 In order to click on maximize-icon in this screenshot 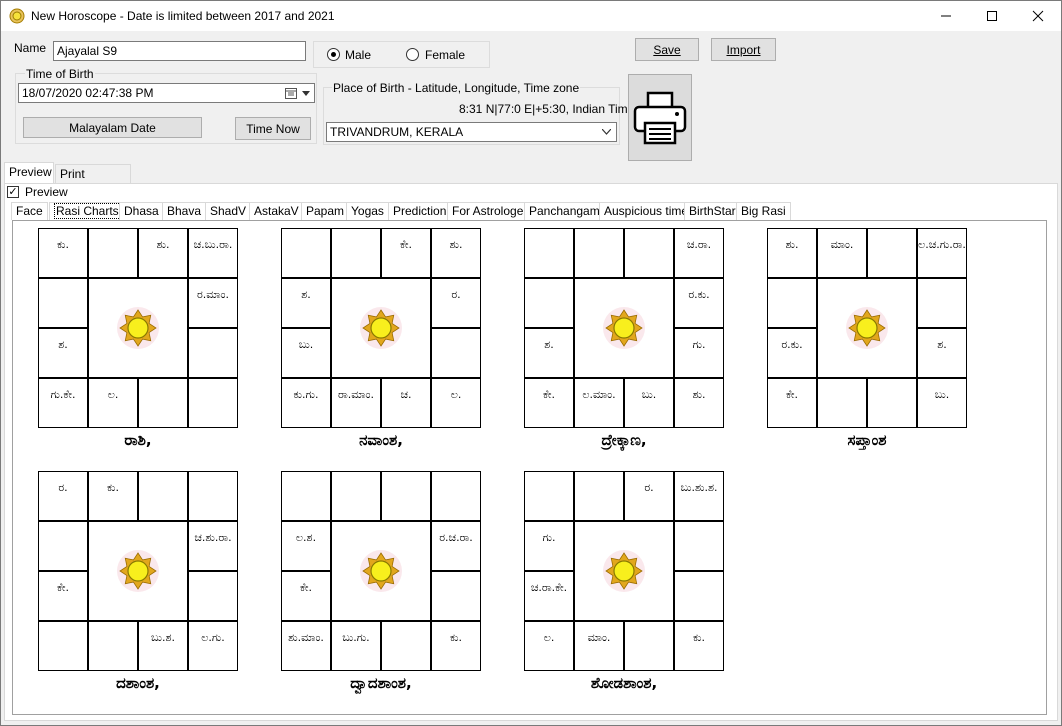, I will do `click(992, 16)`.